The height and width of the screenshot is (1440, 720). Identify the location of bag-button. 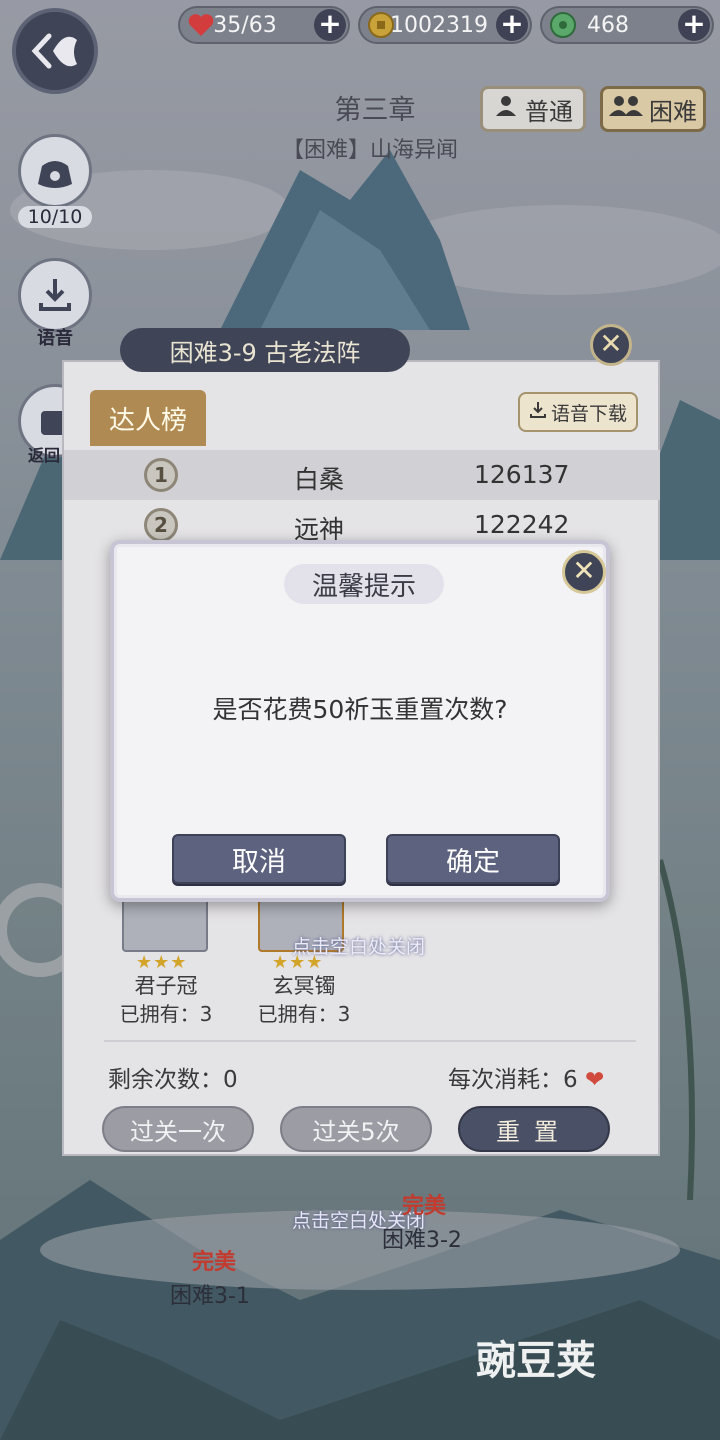
(55, 171).